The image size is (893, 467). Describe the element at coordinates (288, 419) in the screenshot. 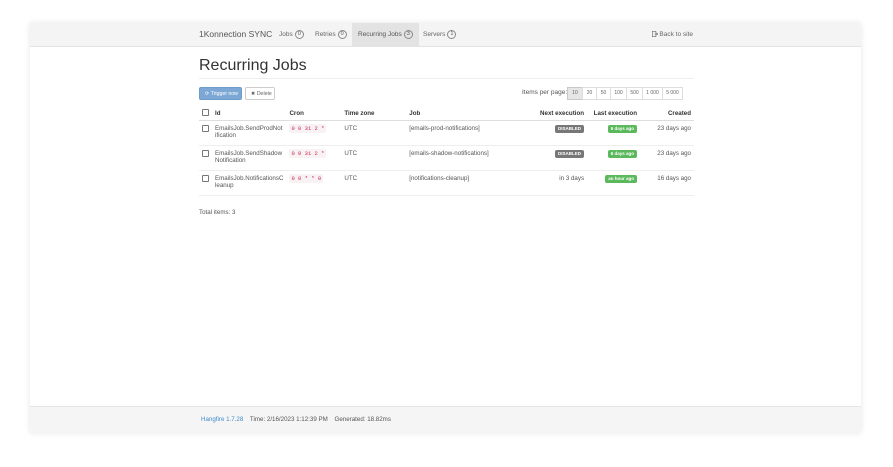

I see `footer-time: Time: 2/16/2023 1:12:39 PM` at that location.